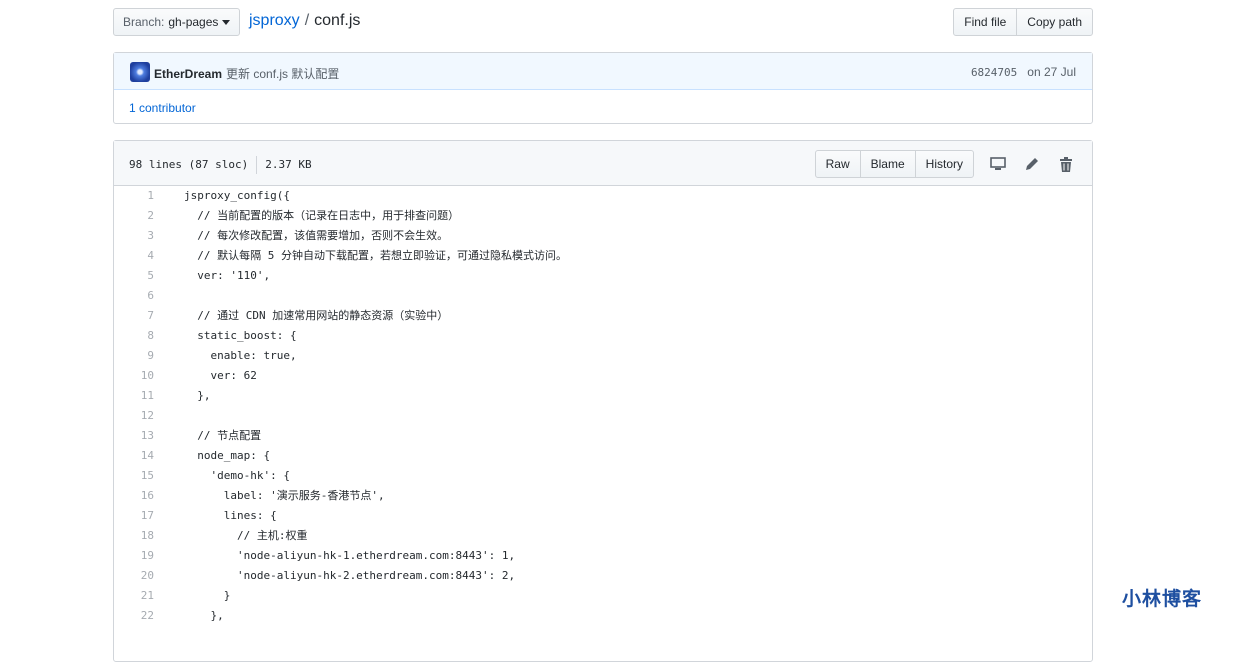 The image size is (1240, 662). I want to click on file-name: conf.js, so click(337, 20).